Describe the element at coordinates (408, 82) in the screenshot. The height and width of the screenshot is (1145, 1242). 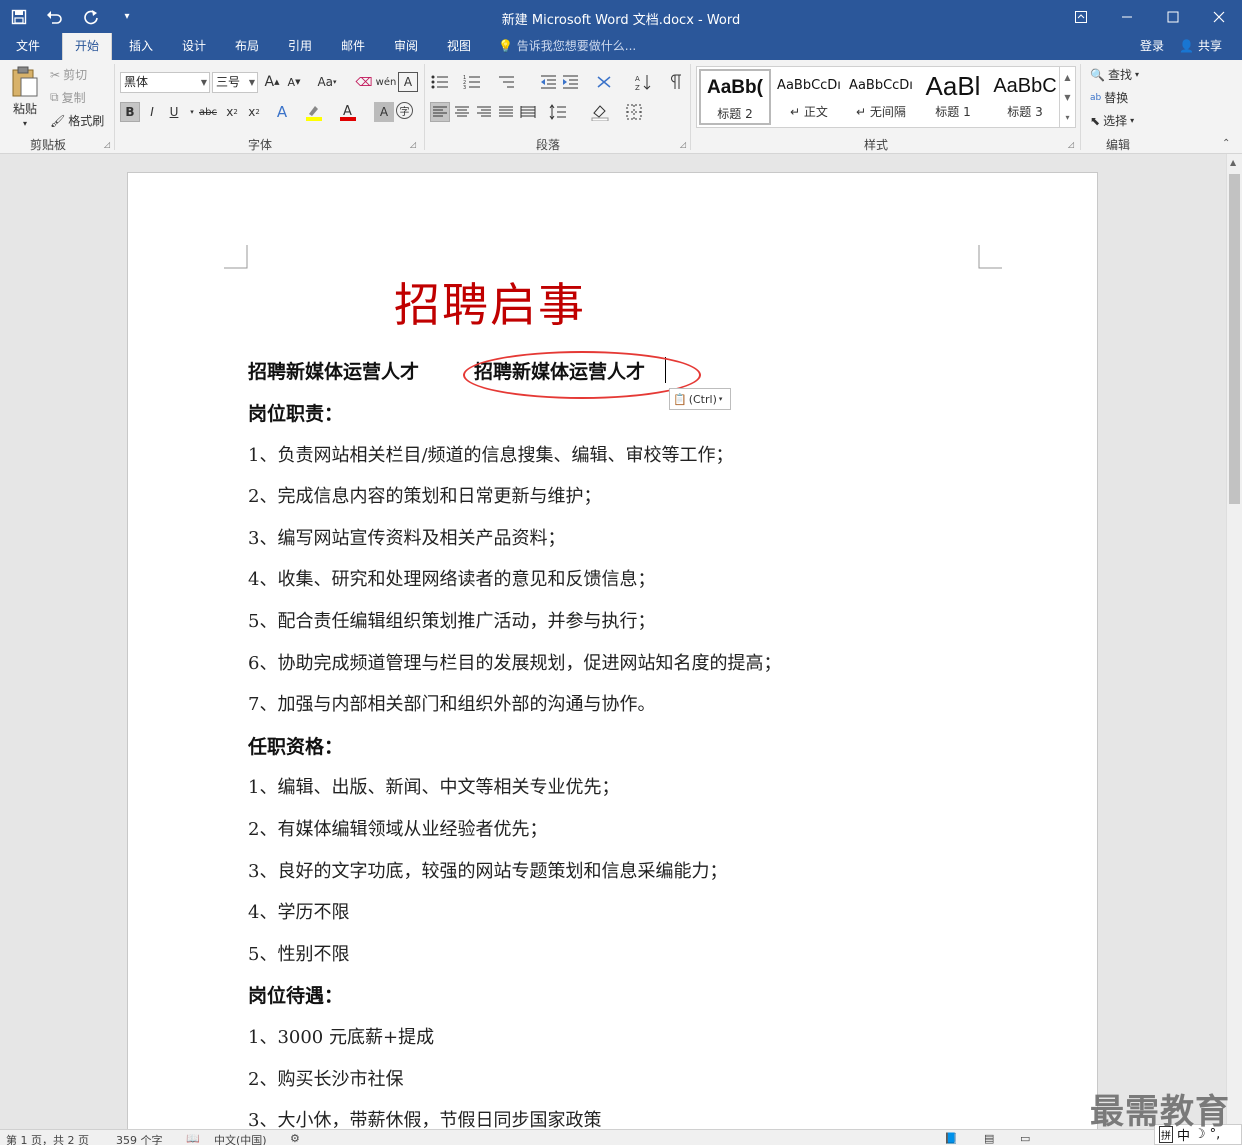
I see `character-border-icon: A` at that location.